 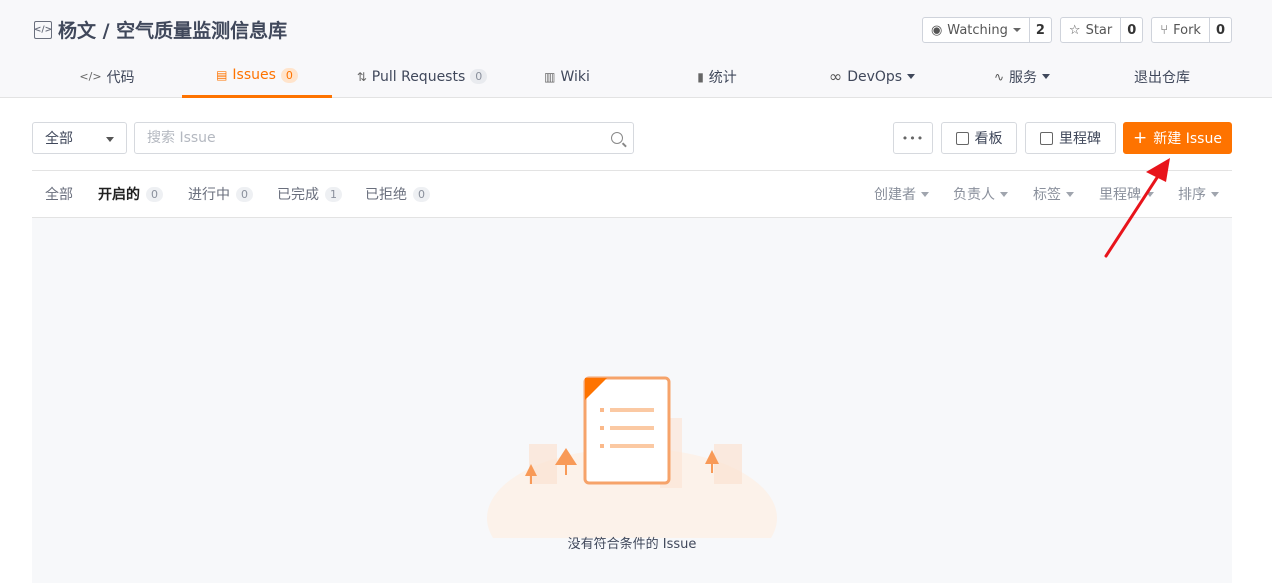 I want to click on tab-pull-requests: ⇅ Pull Requests 0, so click(x=422, y=76).